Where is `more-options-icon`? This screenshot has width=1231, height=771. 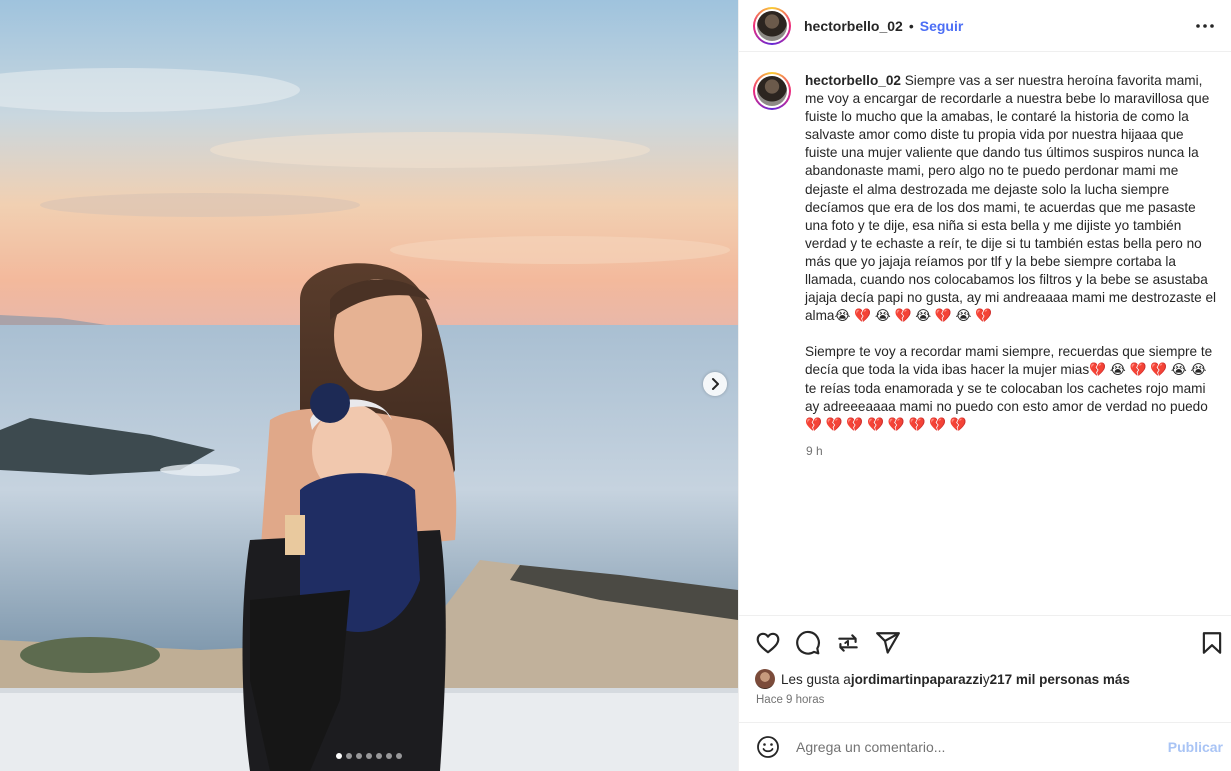 more-options-icon is located at coordinates (1205, 26).